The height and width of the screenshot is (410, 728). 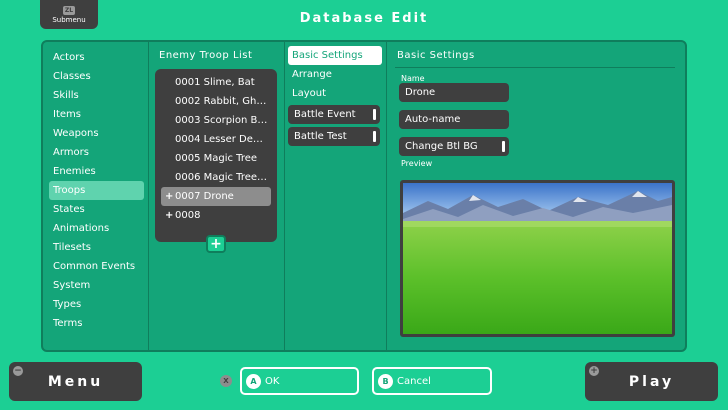 I want to click on category-item-troops: Troops, so click(x=96, y=190).